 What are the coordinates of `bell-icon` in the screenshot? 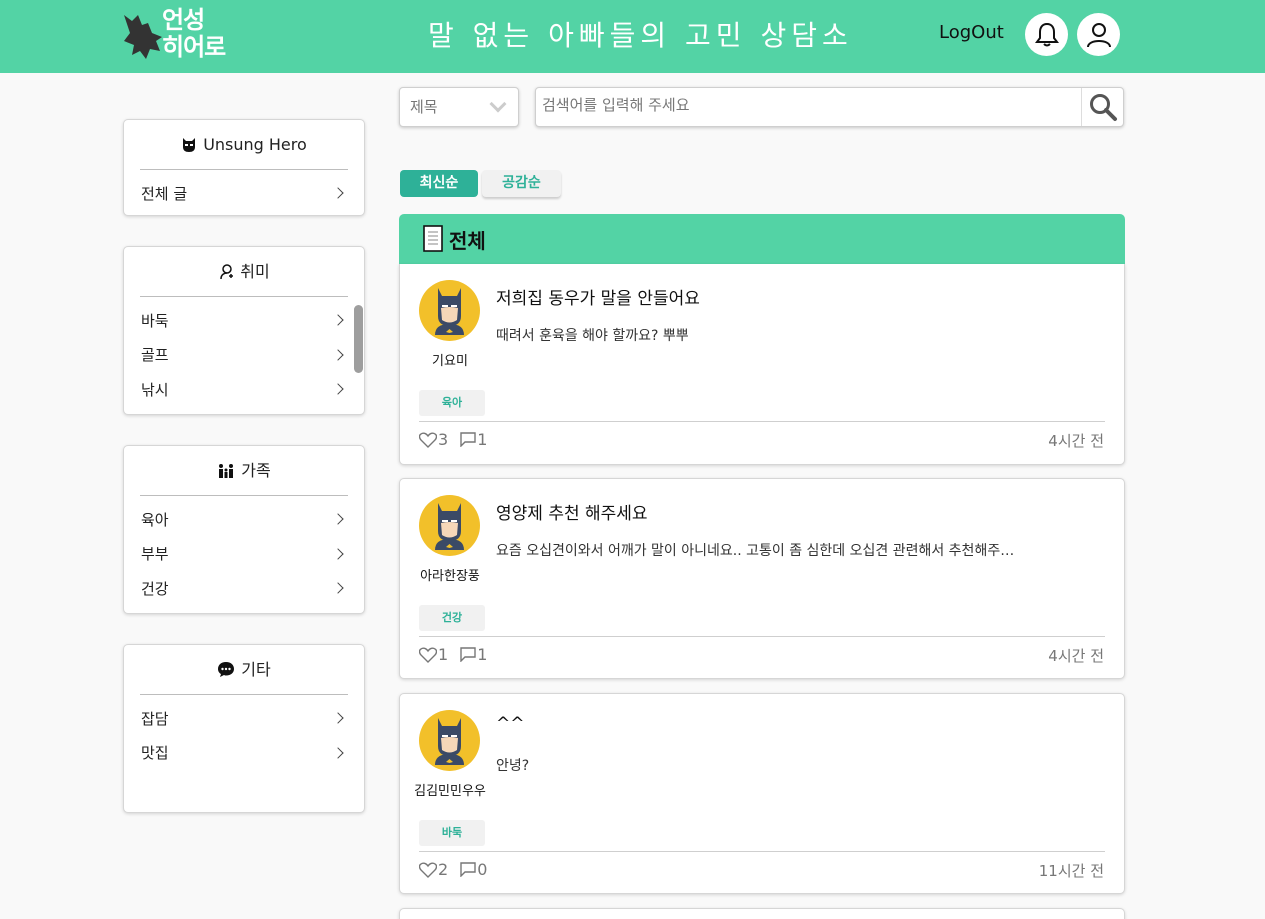 It's located at (1046, 34).